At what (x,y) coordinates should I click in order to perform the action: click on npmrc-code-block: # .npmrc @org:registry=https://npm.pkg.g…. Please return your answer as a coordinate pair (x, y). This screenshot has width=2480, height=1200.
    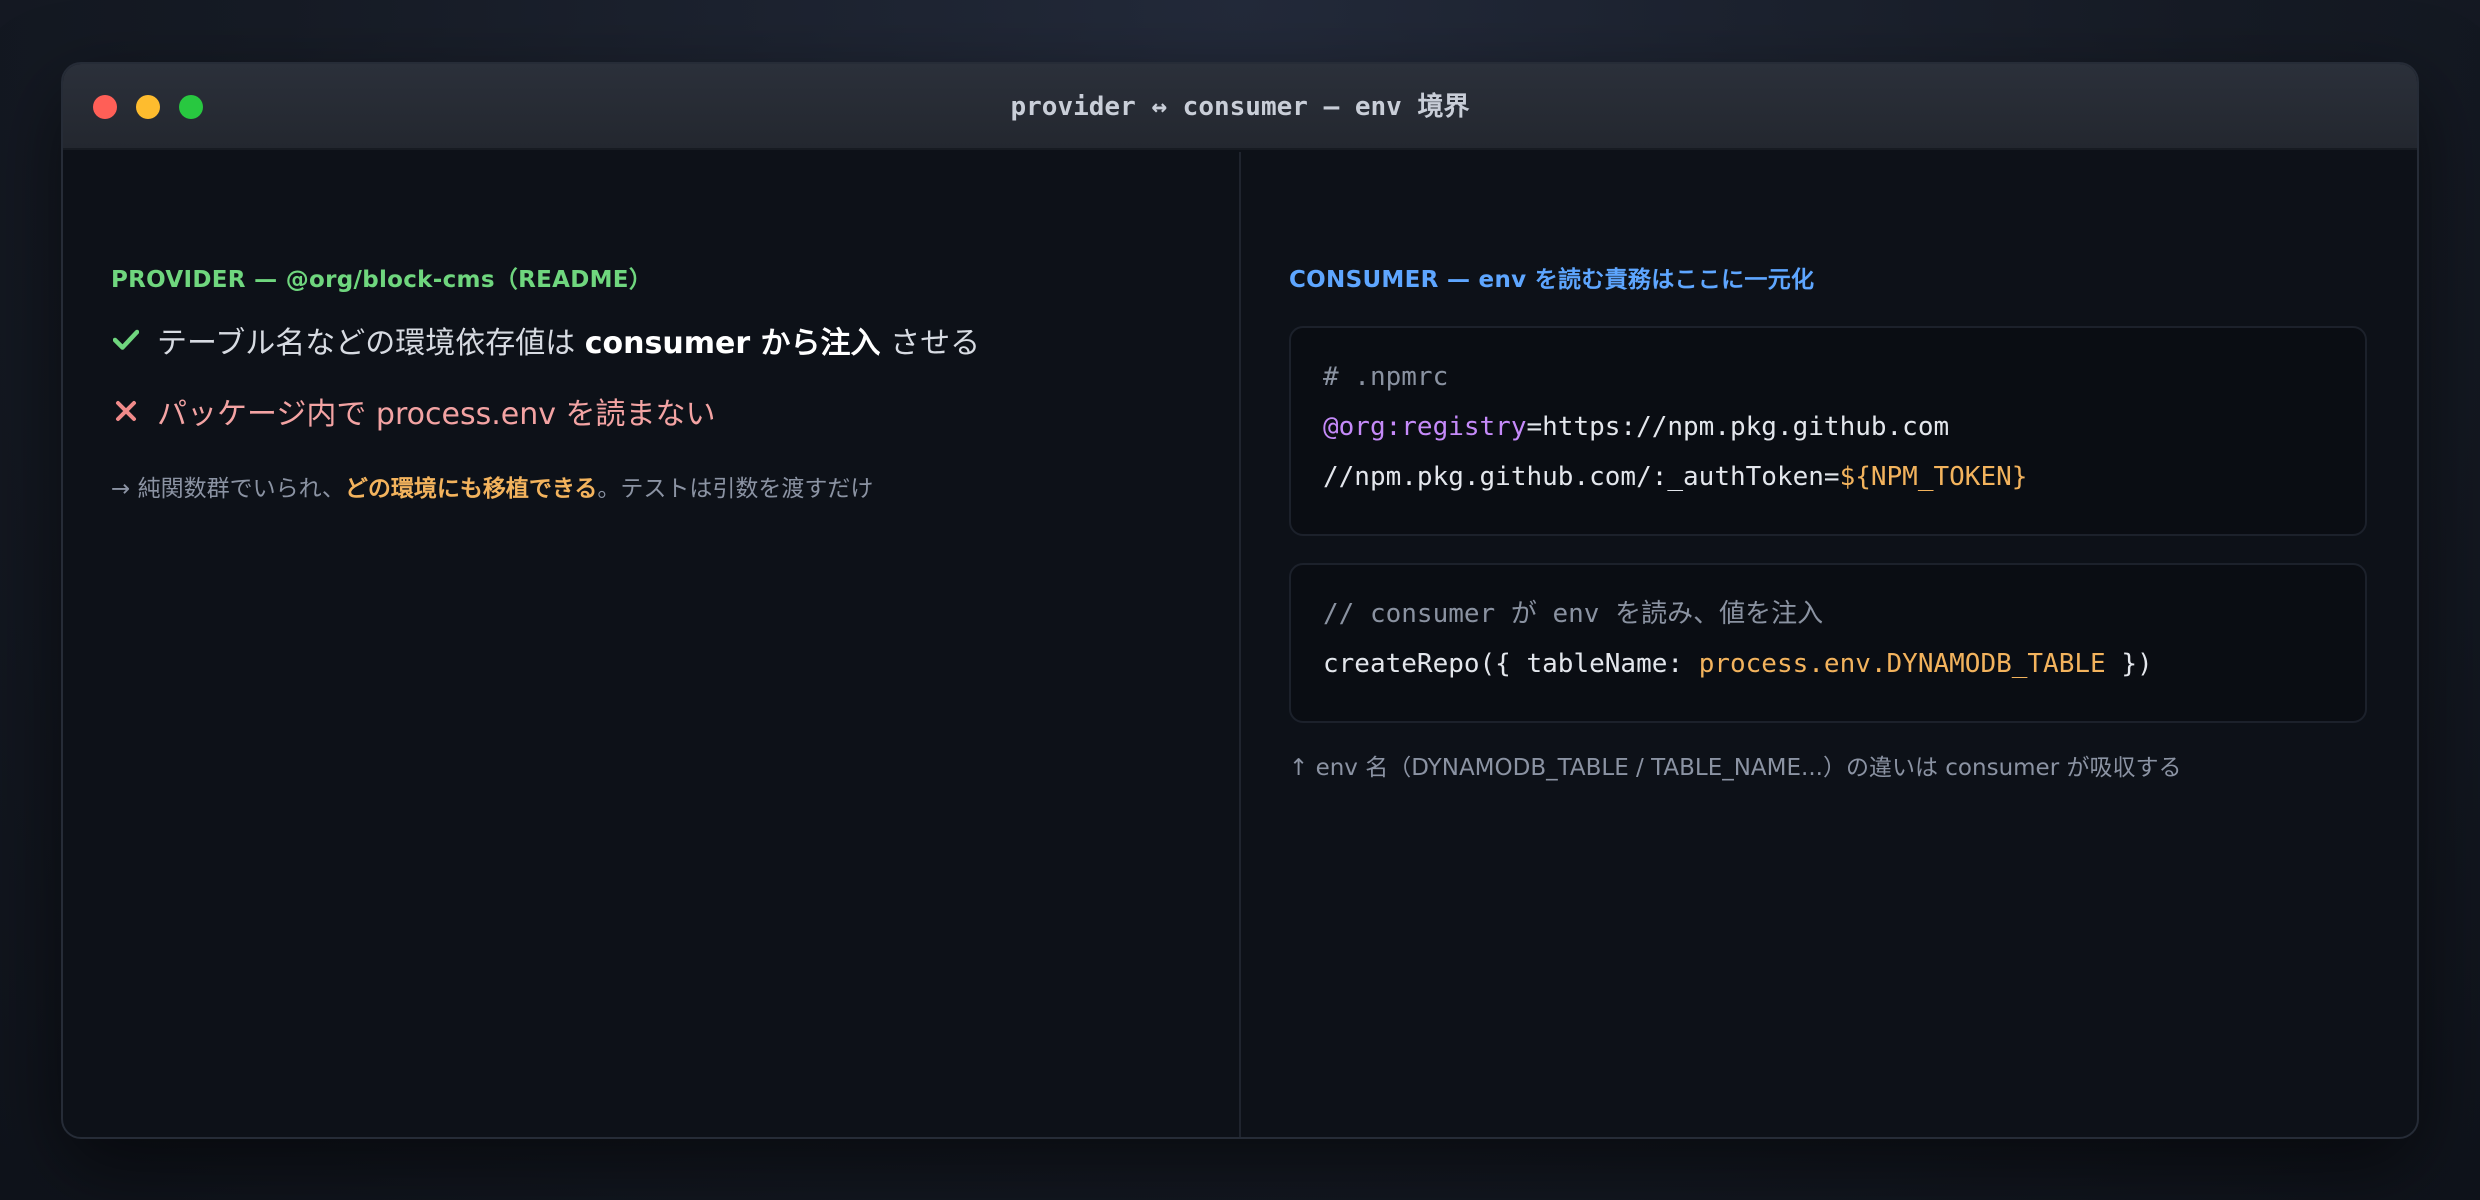
    Looking at the image, I should click on (1828, 431).